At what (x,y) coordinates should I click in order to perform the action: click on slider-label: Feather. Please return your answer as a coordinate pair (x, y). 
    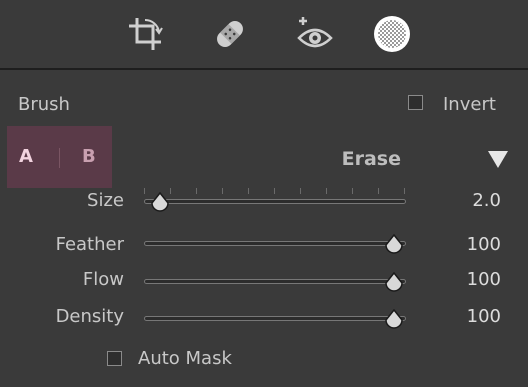
    Looking at the image, I should click on (89, 244).